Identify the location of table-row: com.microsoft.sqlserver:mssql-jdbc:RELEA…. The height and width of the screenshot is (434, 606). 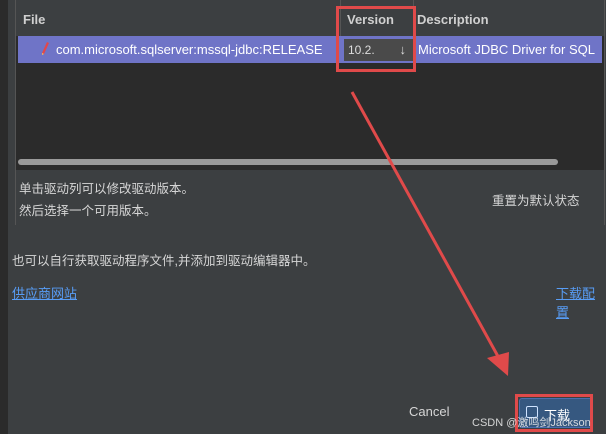
(310, 49).